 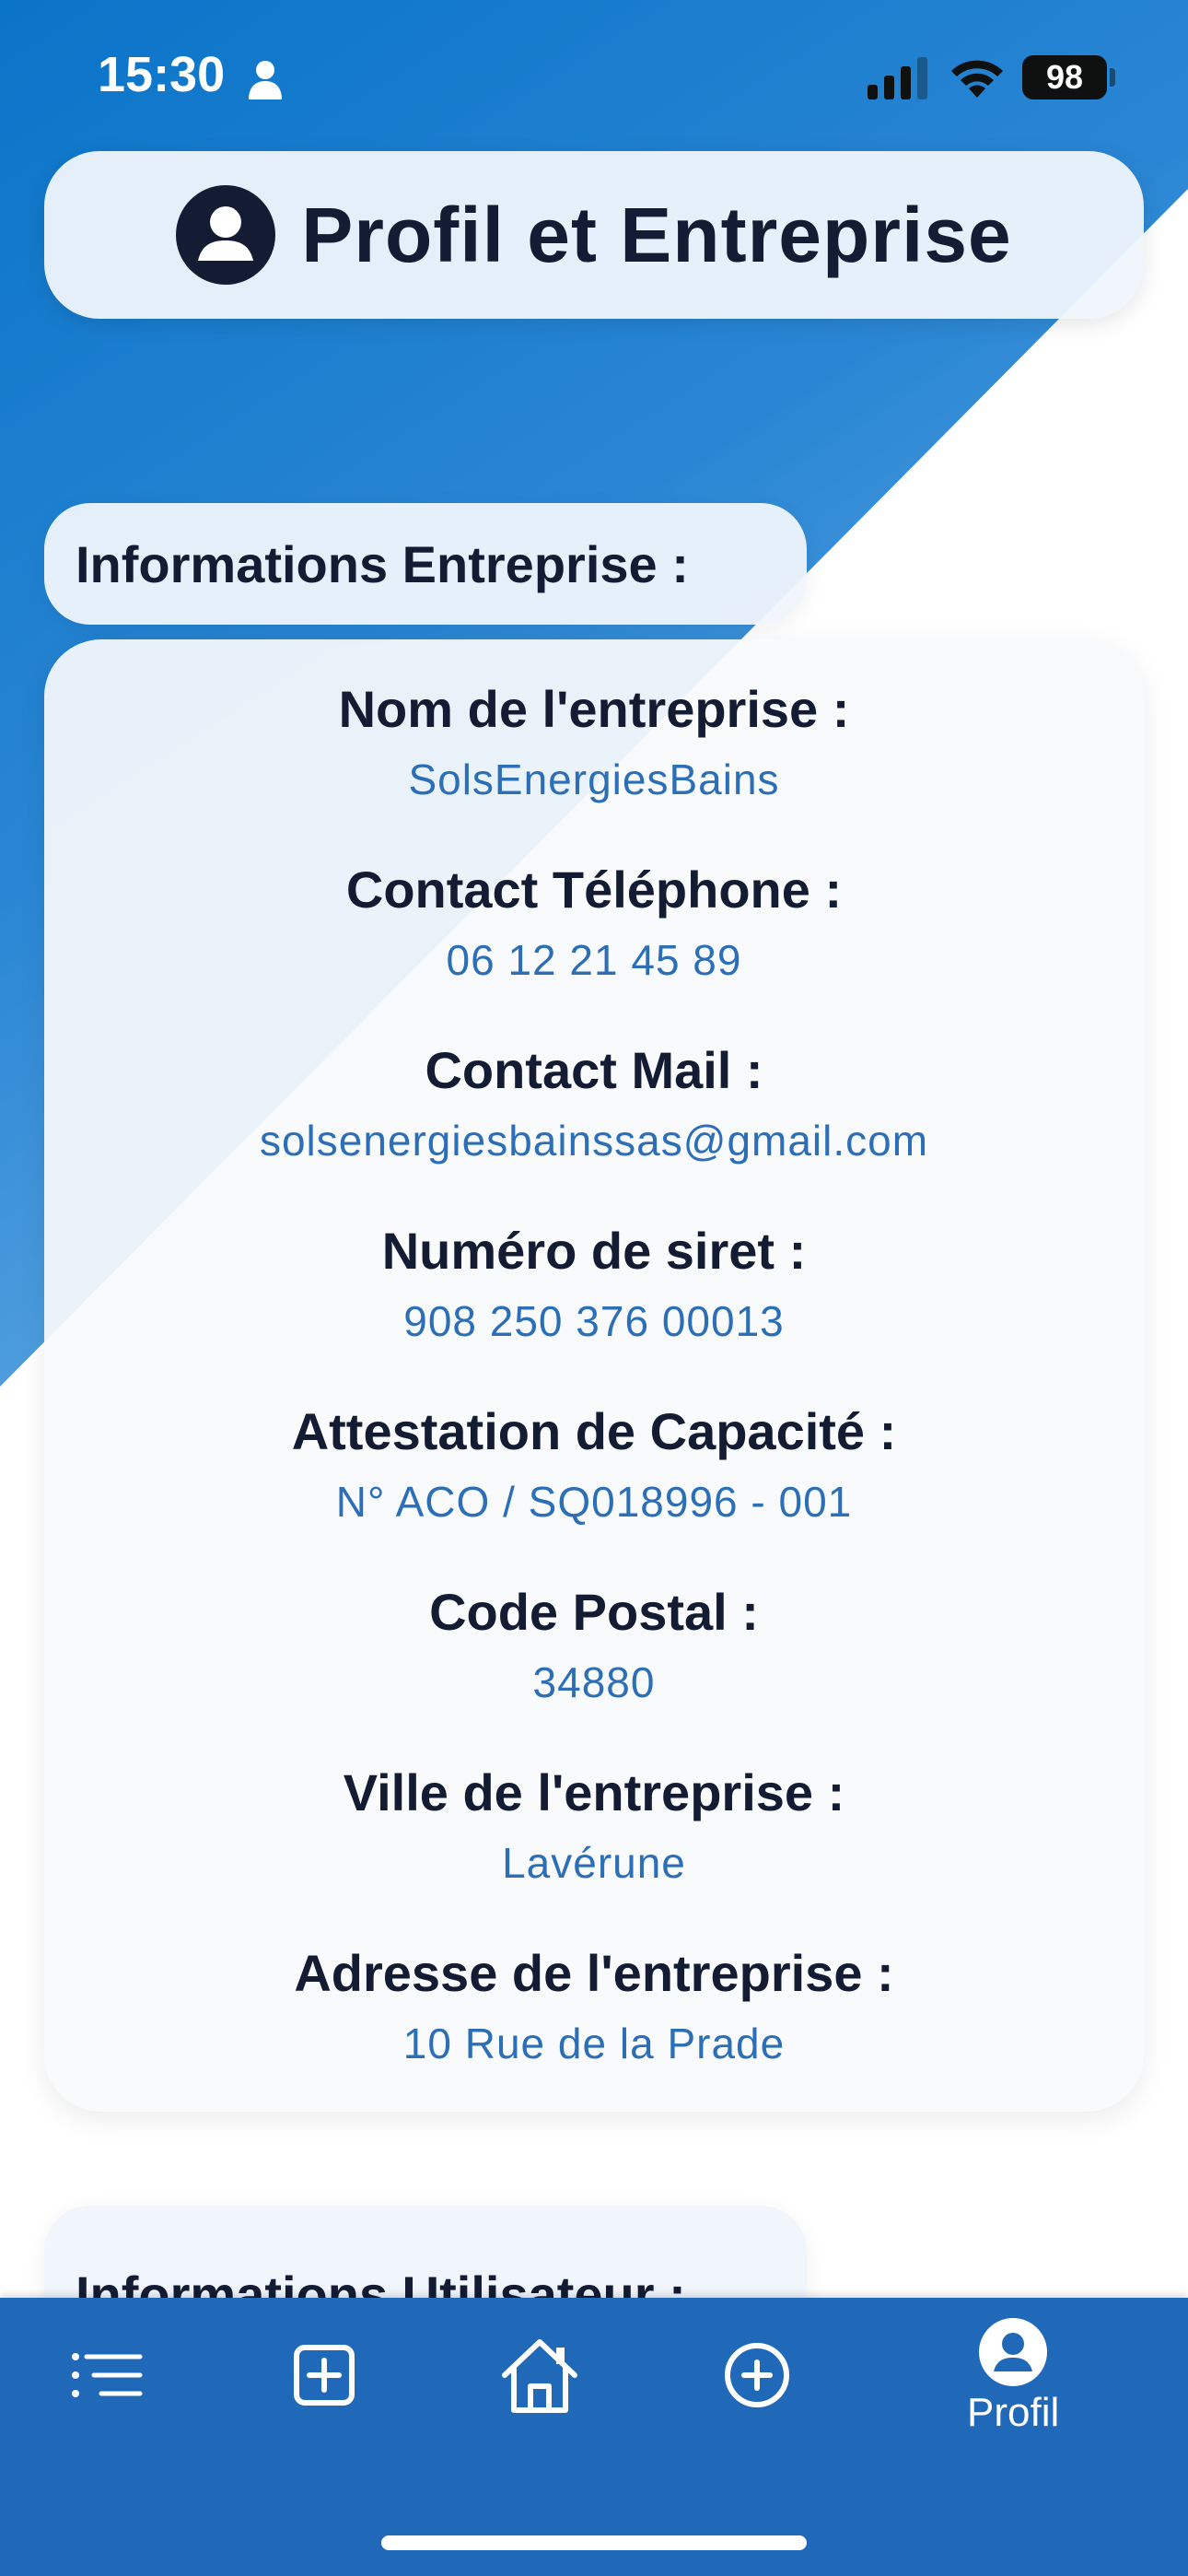 I want to click on info-item-postal-code: Code Postal : 34880, so click(x=594, y=1644).